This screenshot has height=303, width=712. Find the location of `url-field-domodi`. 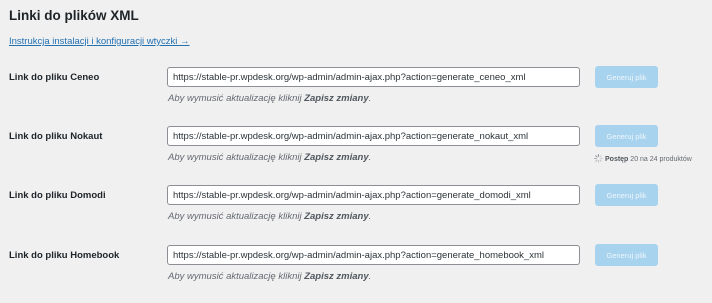

url-field-domodi is located at coordinates (373, 195).